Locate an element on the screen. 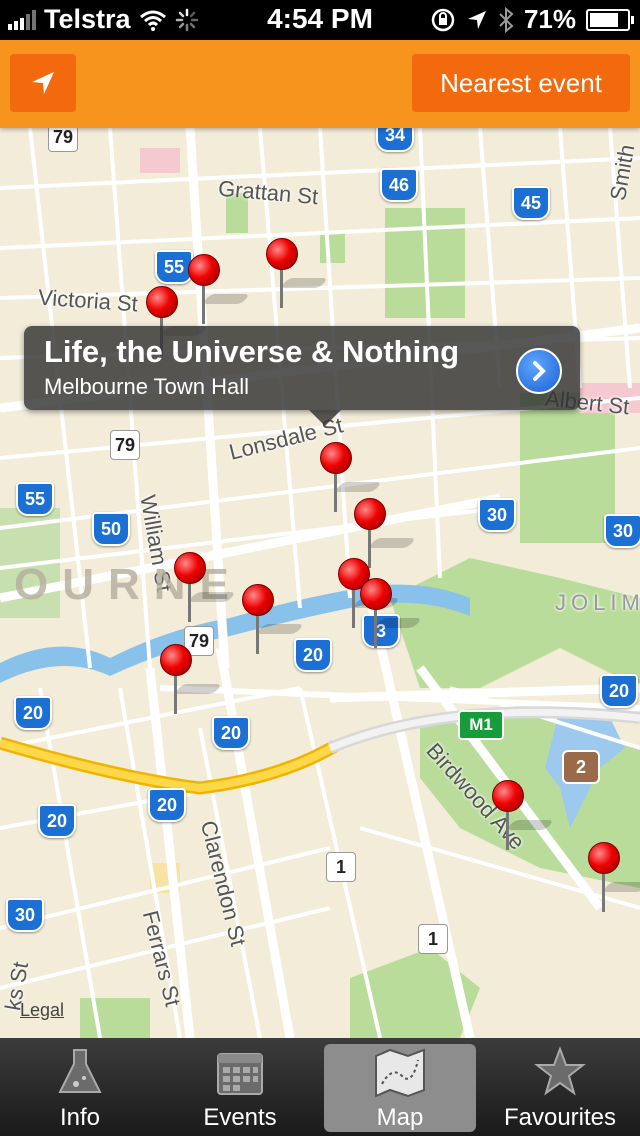  battery-icon is located at coordinates (610, 19).